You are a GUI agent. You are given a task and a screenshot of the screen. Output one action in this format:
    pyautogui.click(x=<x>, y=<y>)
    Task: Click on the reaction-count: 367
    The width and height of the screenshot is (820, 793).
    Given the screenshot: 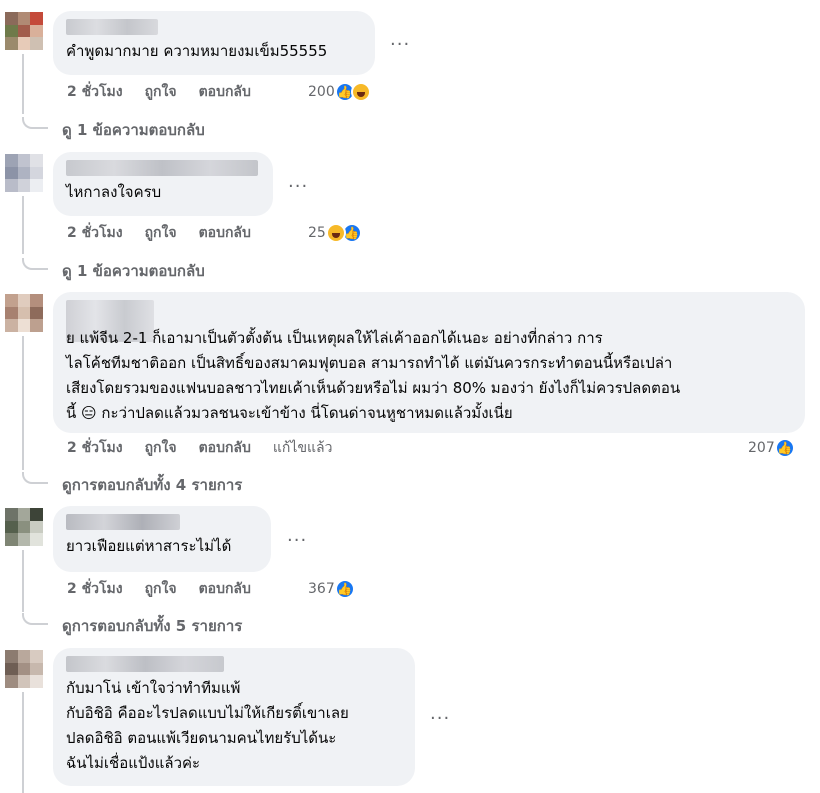 What is the action you would take?
    pyautogui.click(x=321, y=589)
    